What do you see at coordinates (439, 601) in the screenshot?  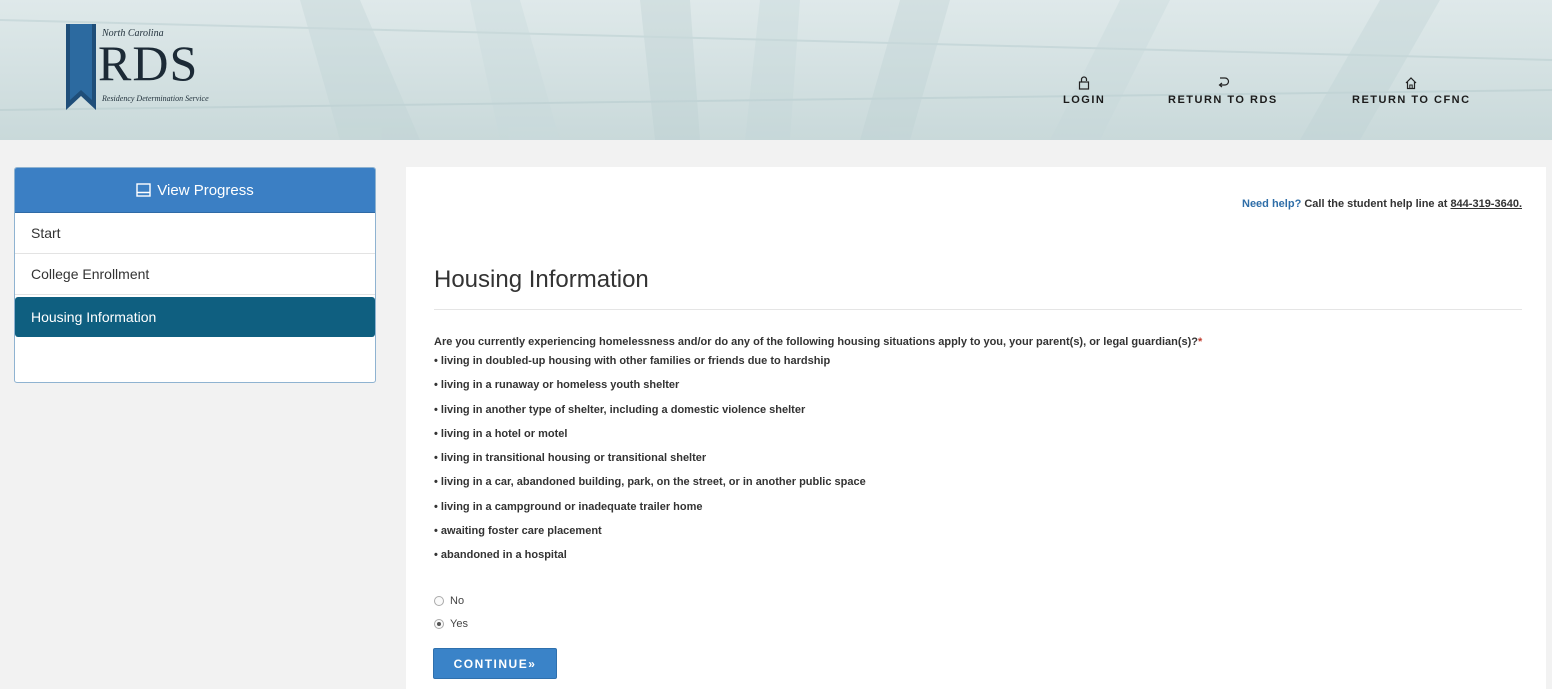 I see `radio-no` at bounding box center [439, 601].